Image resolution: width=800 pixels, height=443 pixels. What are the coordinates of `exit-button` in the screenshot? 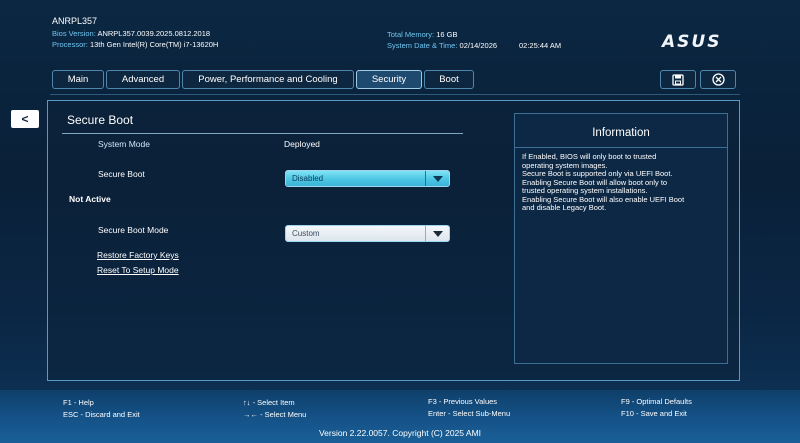 It's located at (718, 79).